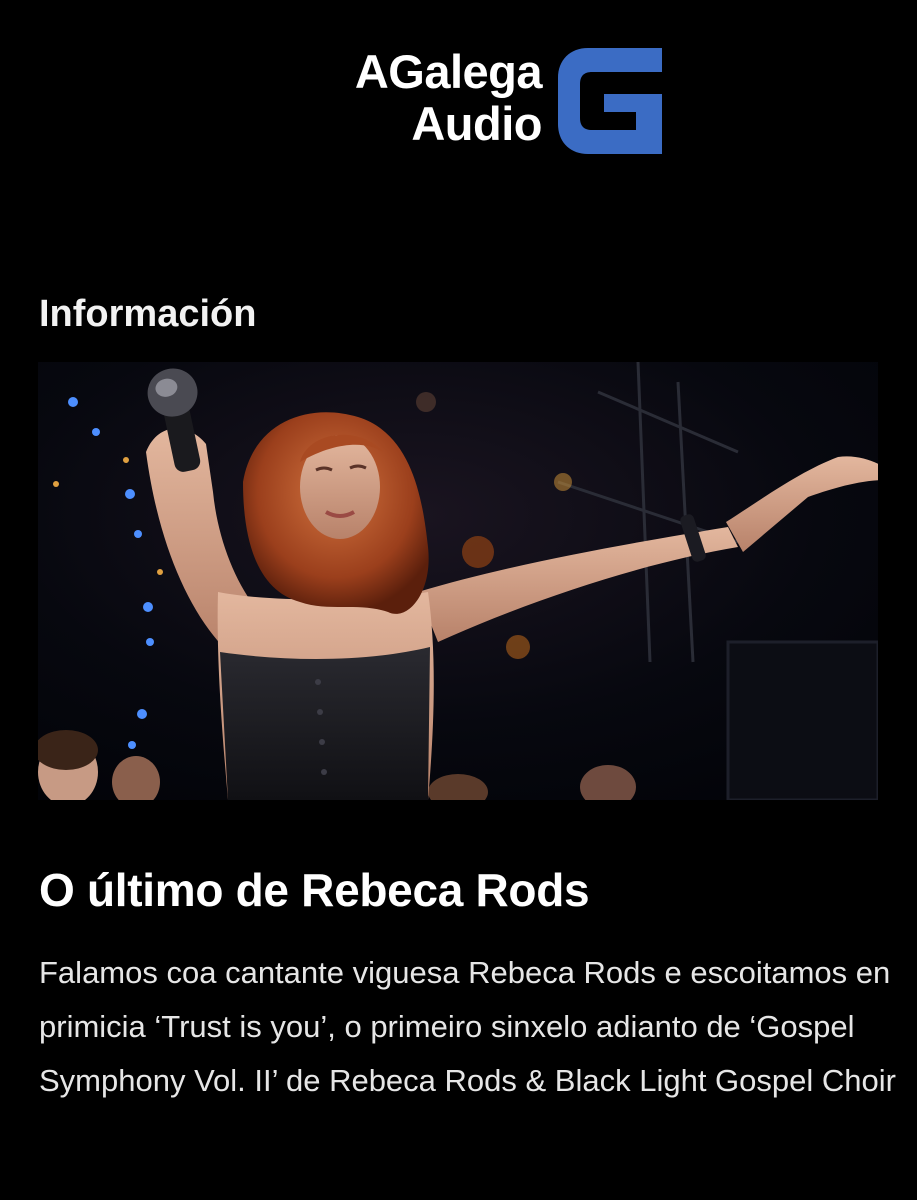 The width and height of the screenshot is (917, 1200). What do you see at coordinates (610, 101) in the screenshot?
I see `g-logo-icon` at bounding box center [610, 101].